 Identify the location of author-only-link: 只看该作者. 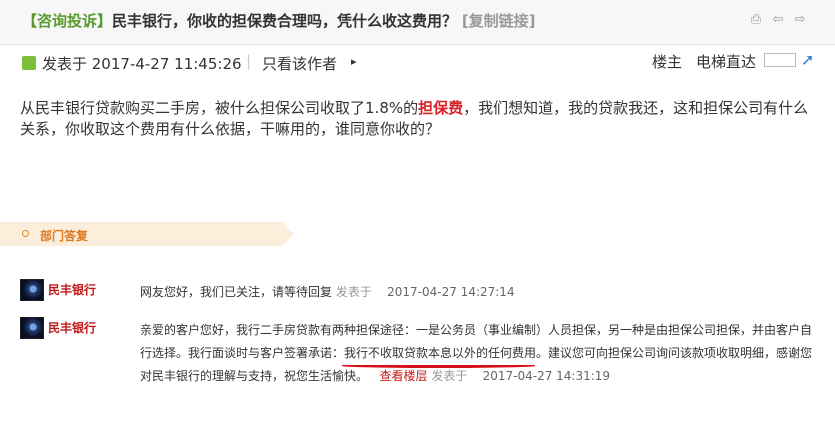
(299, 63).